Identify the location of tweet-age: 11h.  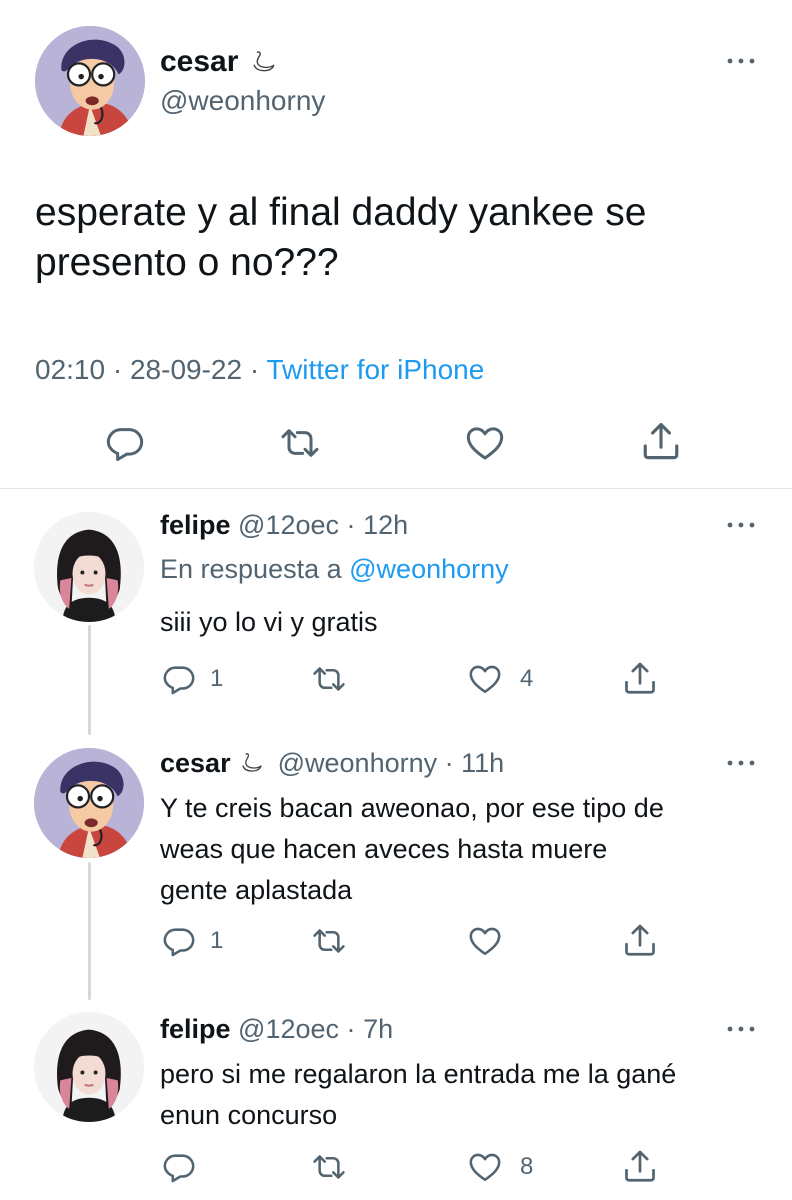
(482, 763).